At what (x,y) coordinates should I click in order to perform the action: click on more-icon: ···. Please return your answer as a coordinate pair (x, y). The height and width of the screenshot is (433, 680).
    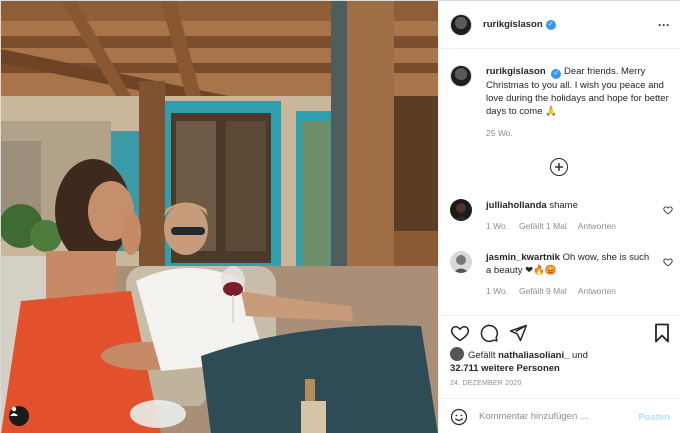
    Looking at the image, I should click on (664, 25).